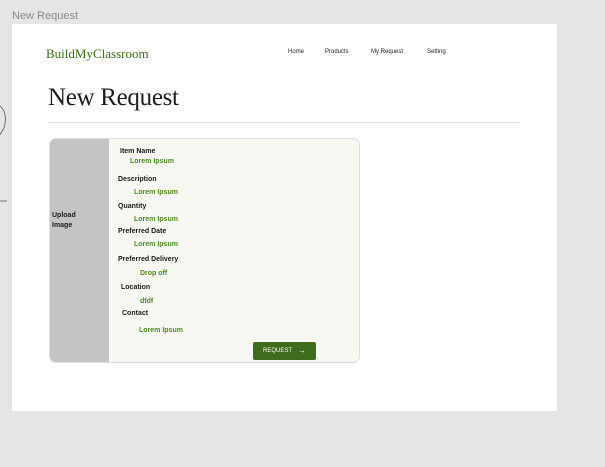 This screenshot has width=605, height=467. Describe the element at coordinates (3, 153) in the screenshot. I see `scribble-sketch` at that location.